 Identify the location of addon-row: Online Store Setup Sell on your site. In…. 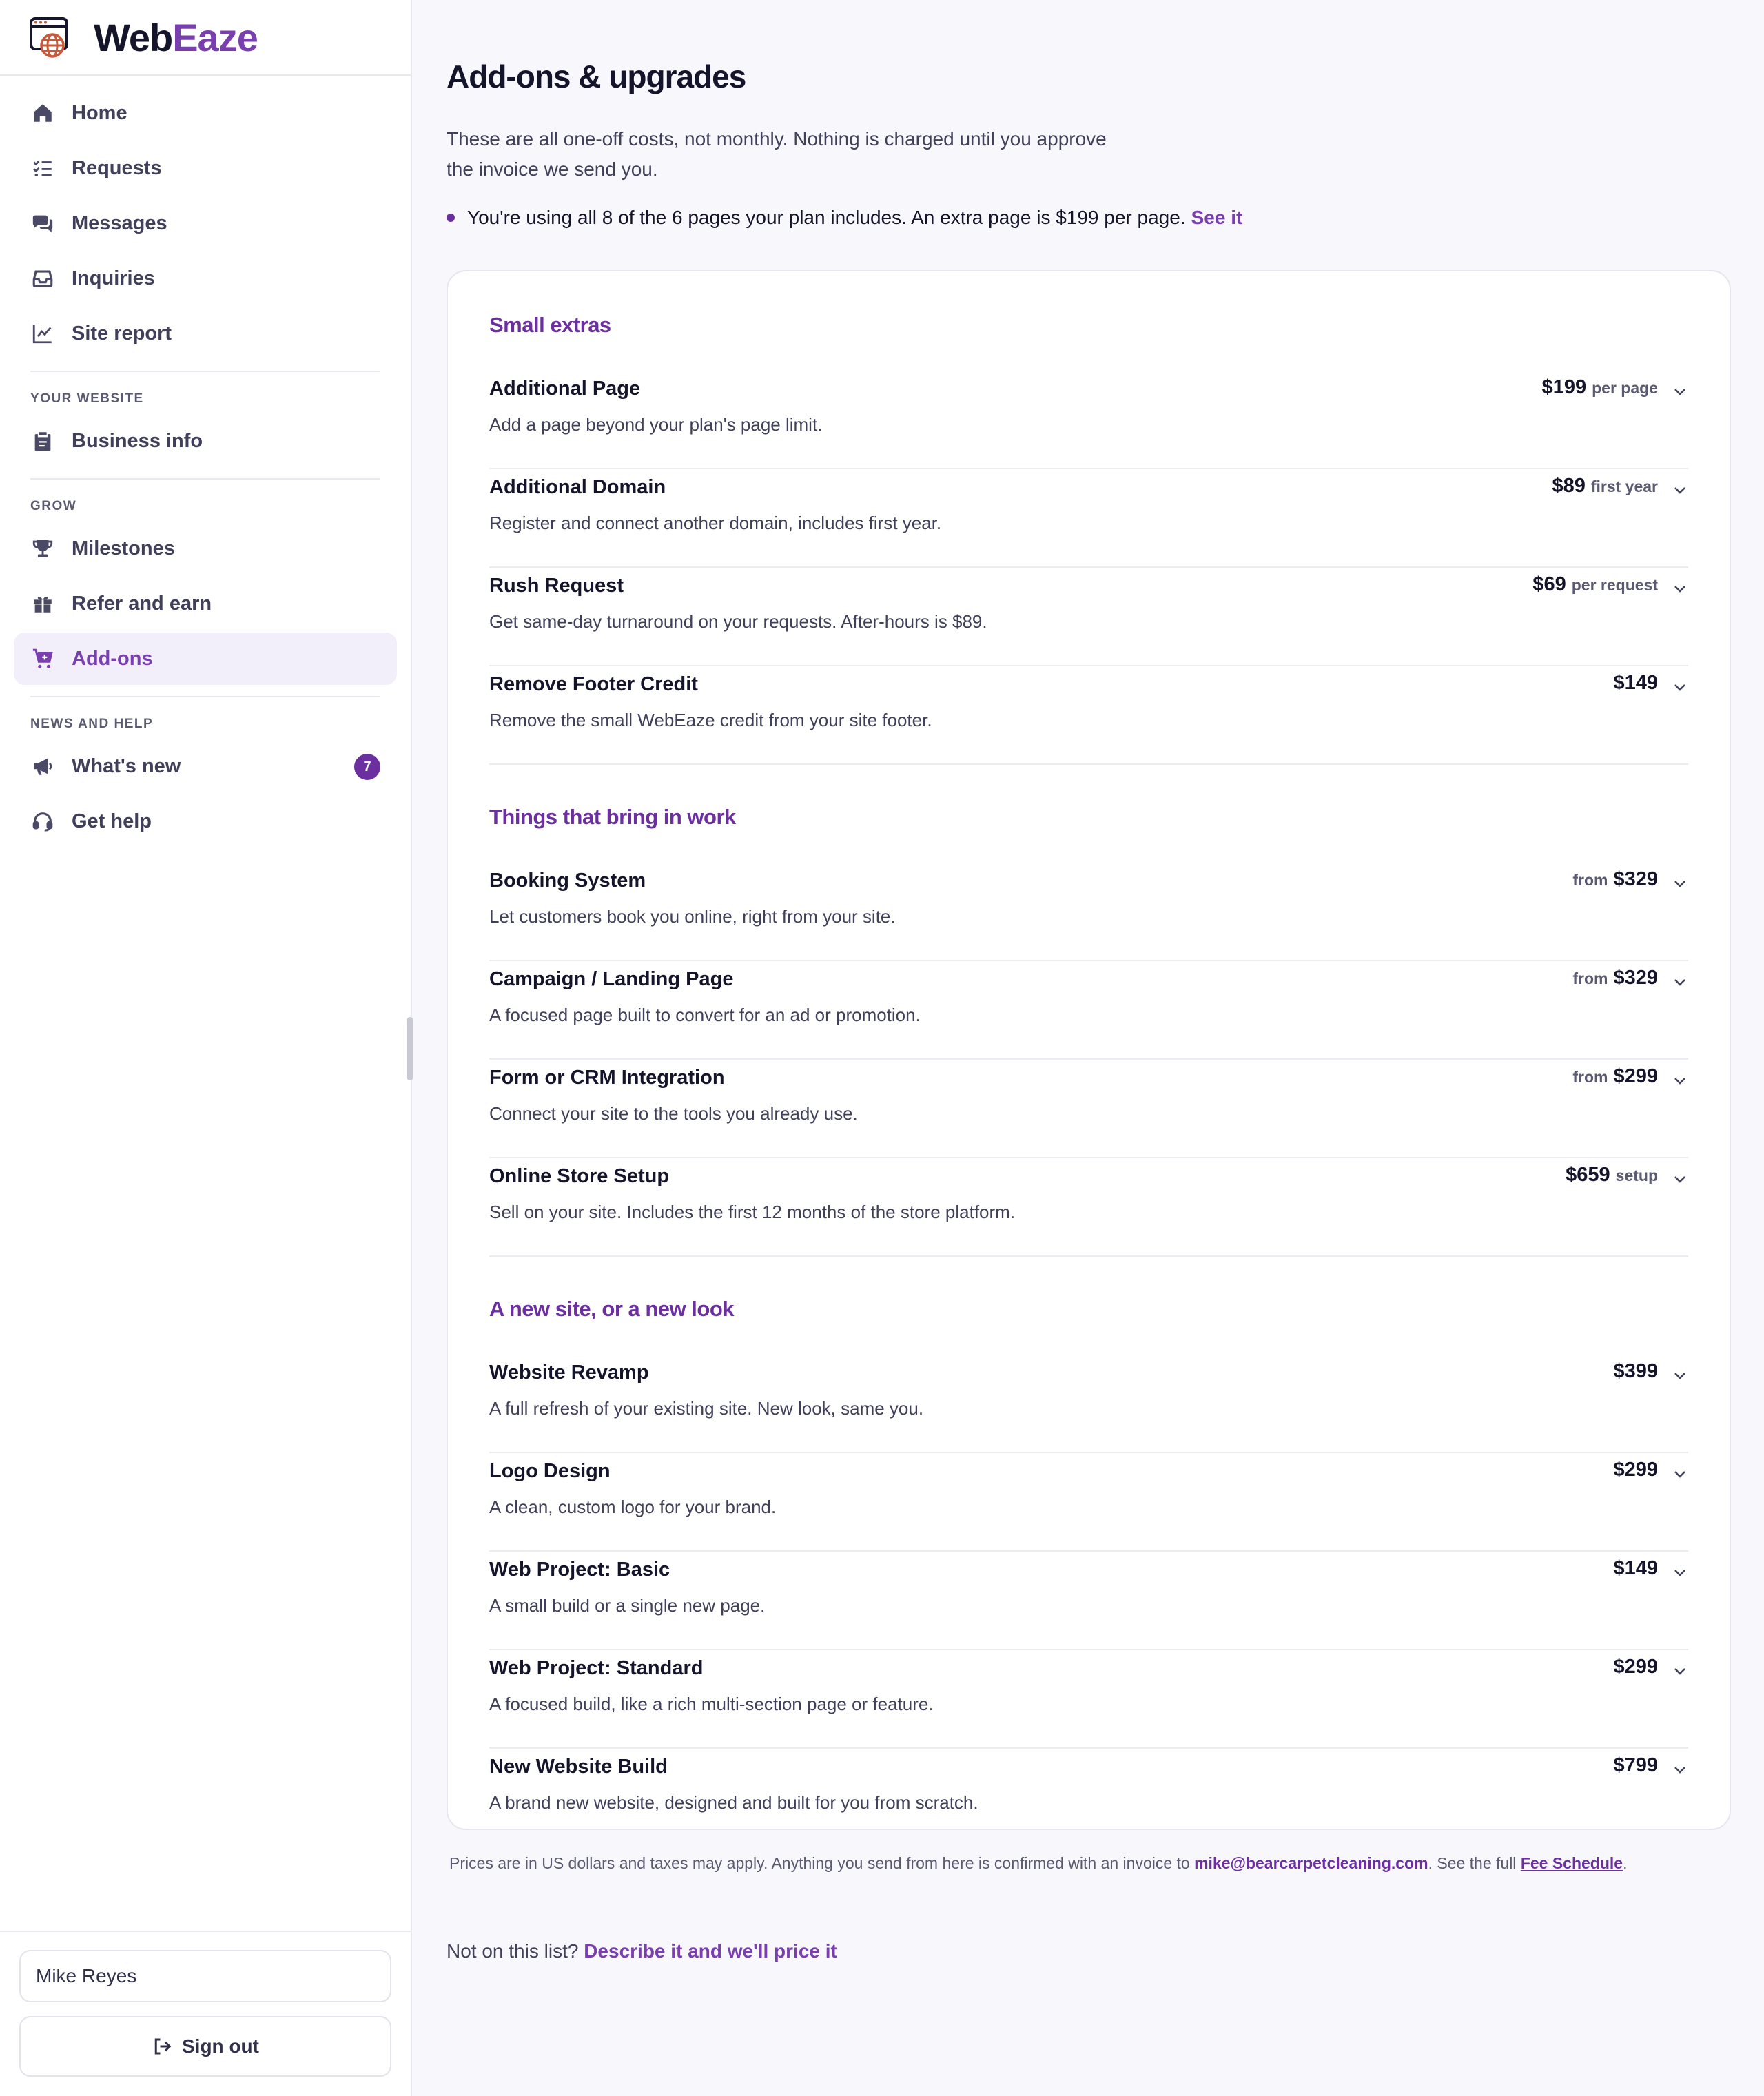
(1088, 1207).